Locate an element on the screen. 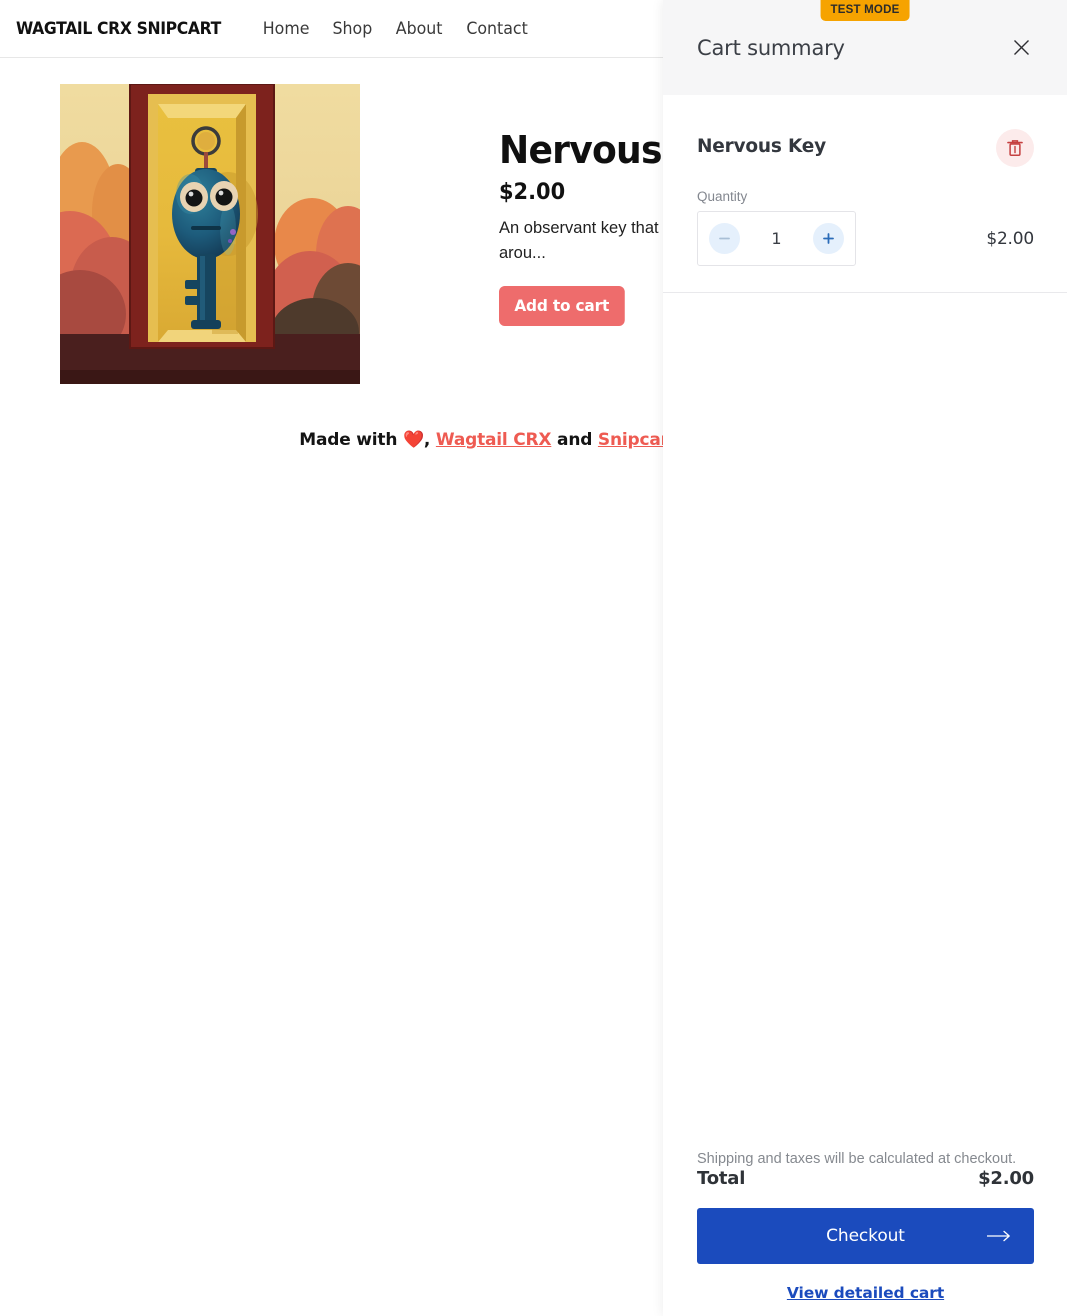  quantity-value: 1 is located at coordinates (776, 238).